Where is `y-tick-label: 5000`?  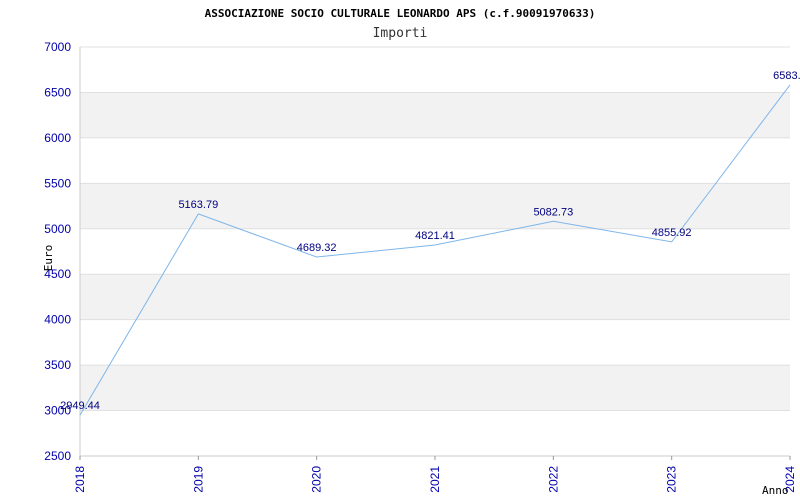
y-tick-label: 5000 is located at coordinates (57, 229).